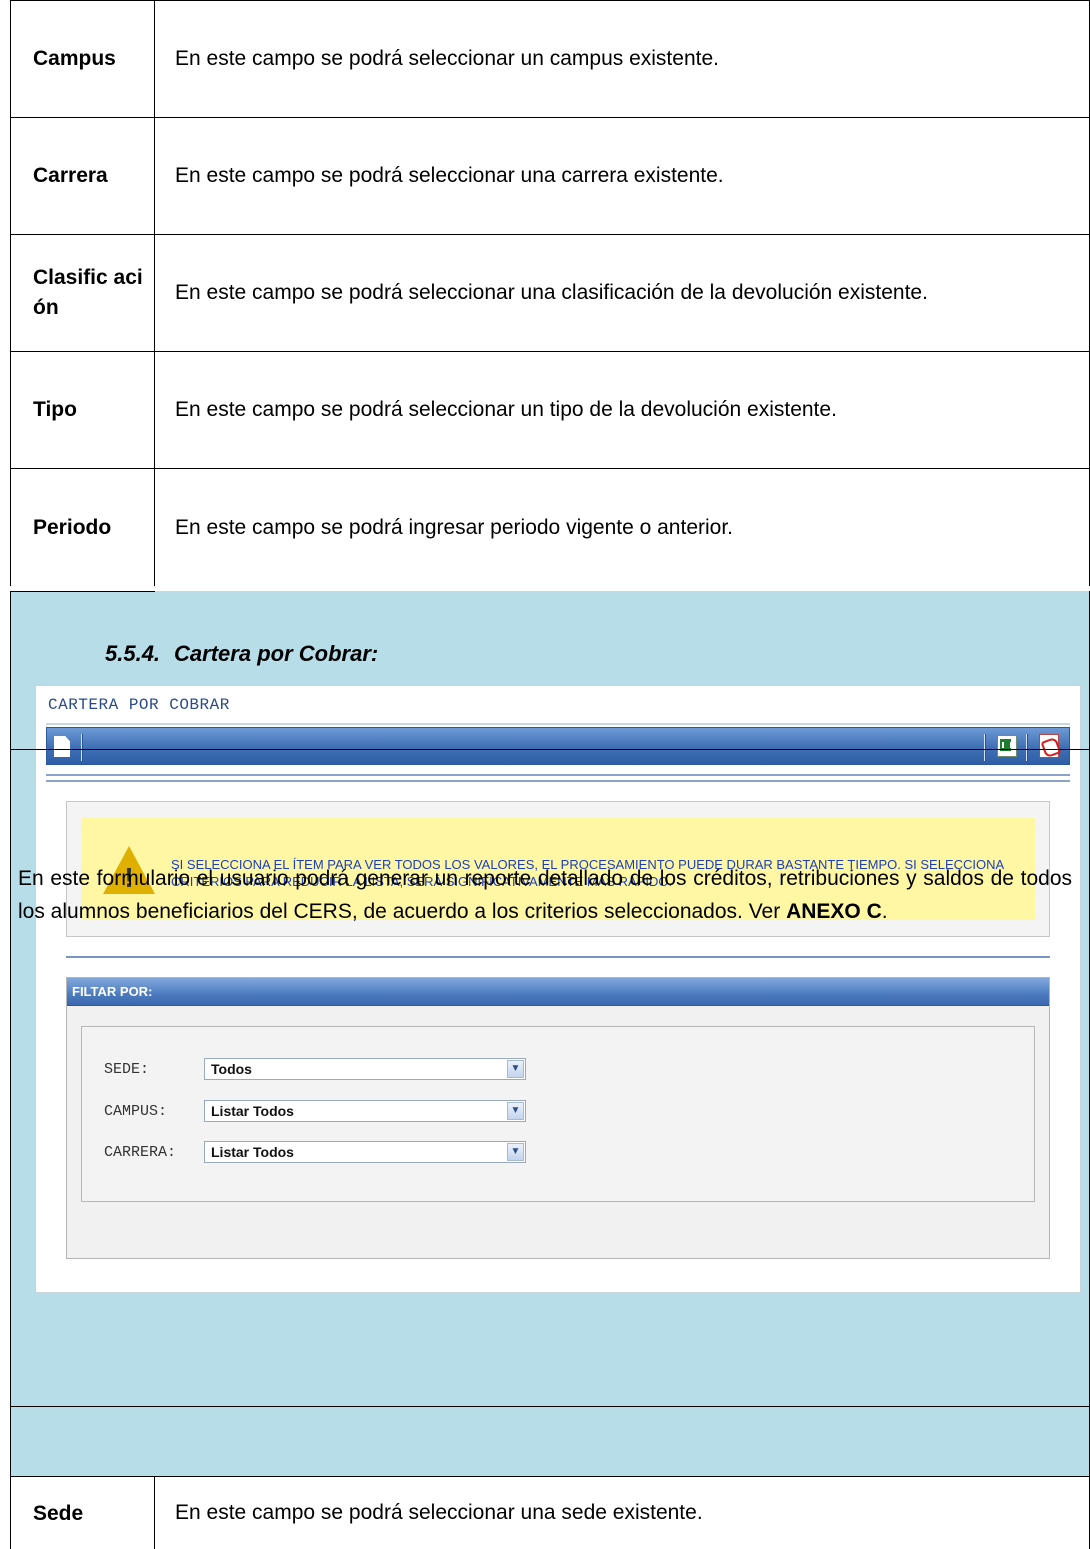 Image resolution: width=1090 pixels, height=1549 pixels. What do you see at coordinates (133, 653) in the screenshot?
I see `section-number: 5.5.4.` at bounding box center [133, 653].